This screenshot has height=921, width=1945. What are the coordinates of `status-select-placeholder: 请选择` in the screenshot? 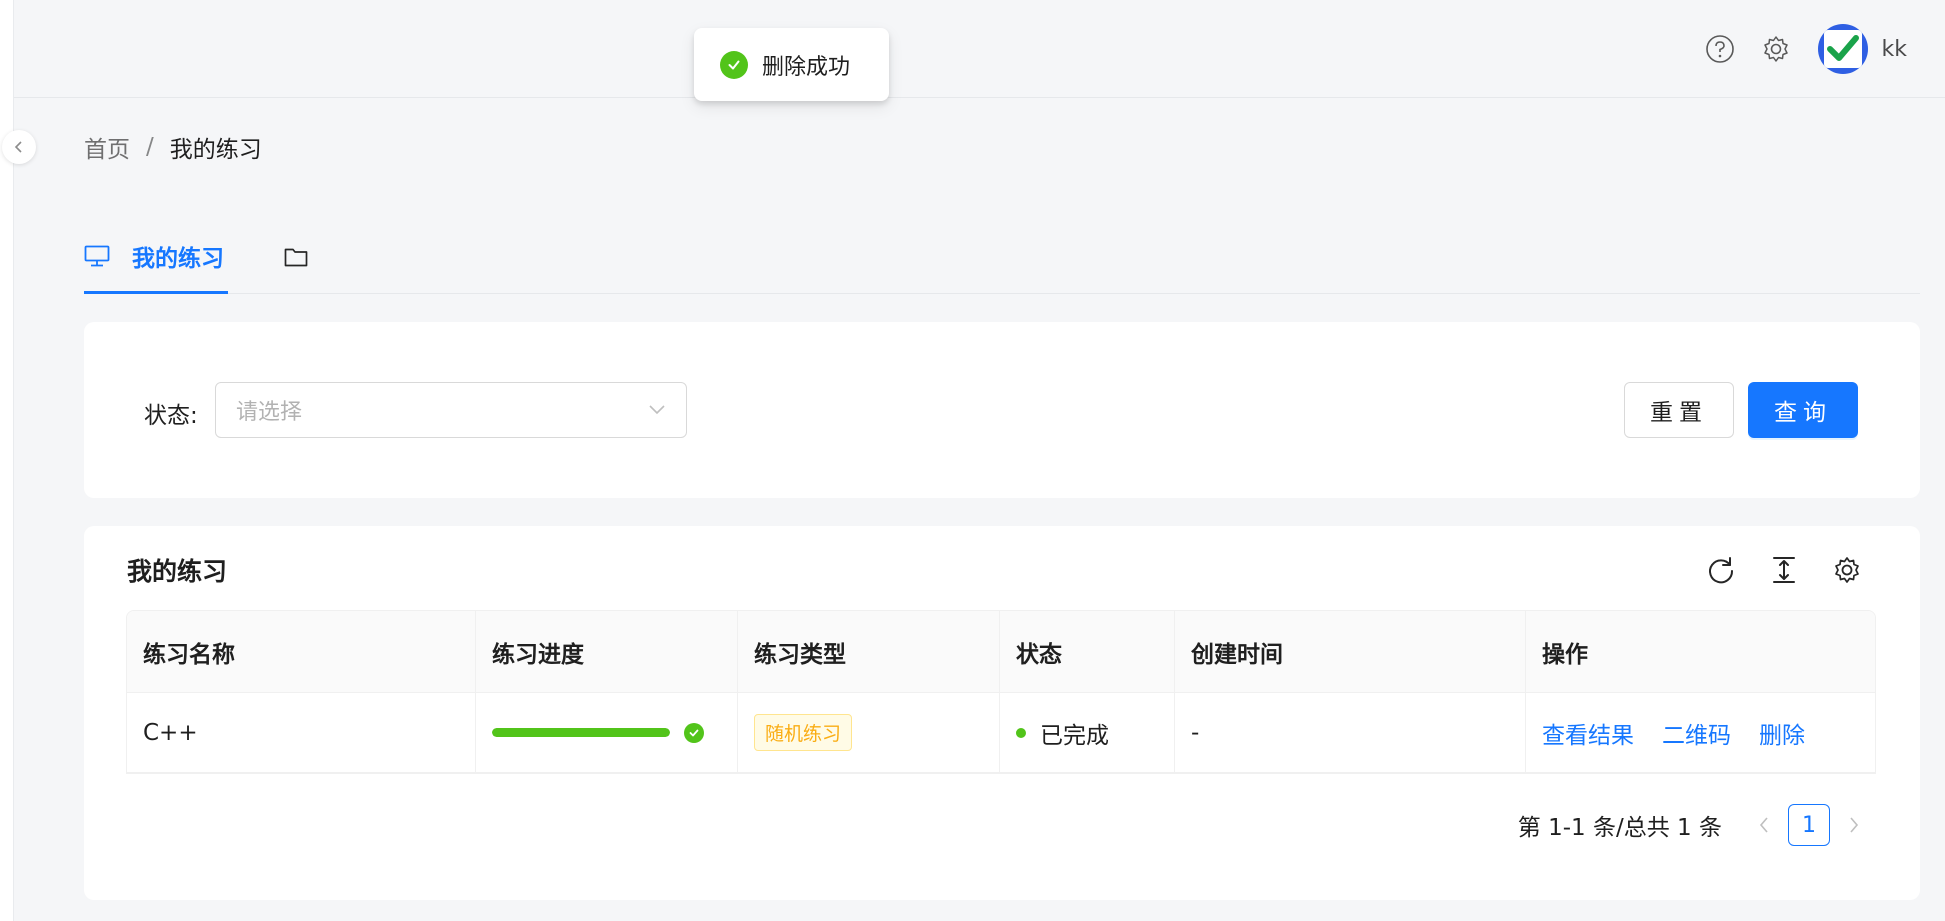 It's located at (269, 412).